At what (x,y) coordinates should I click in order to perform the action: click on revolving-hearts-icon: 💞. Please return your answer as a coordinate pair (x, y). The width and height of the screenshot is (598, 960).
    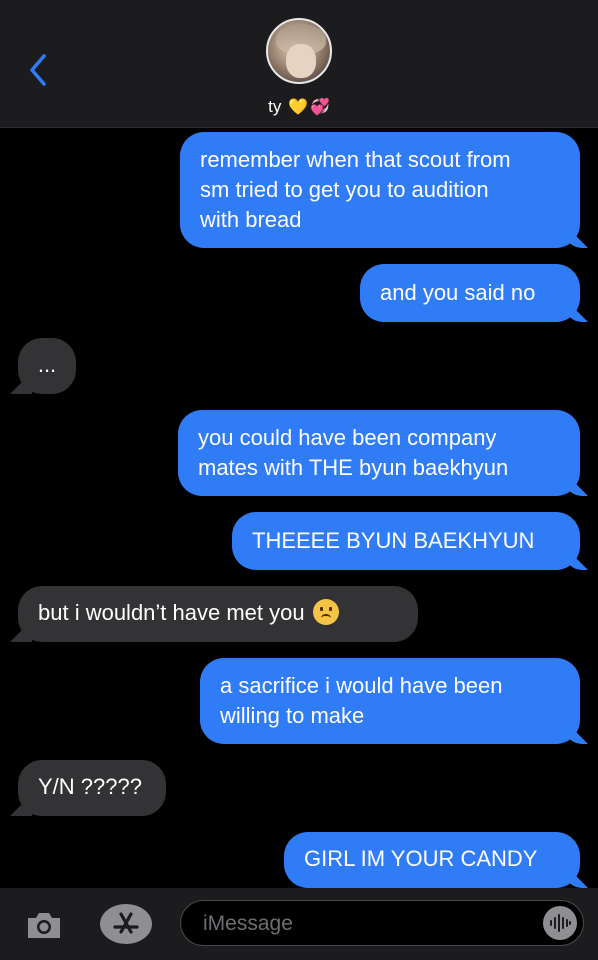
    Looking at the image, I should click on (319, 107).